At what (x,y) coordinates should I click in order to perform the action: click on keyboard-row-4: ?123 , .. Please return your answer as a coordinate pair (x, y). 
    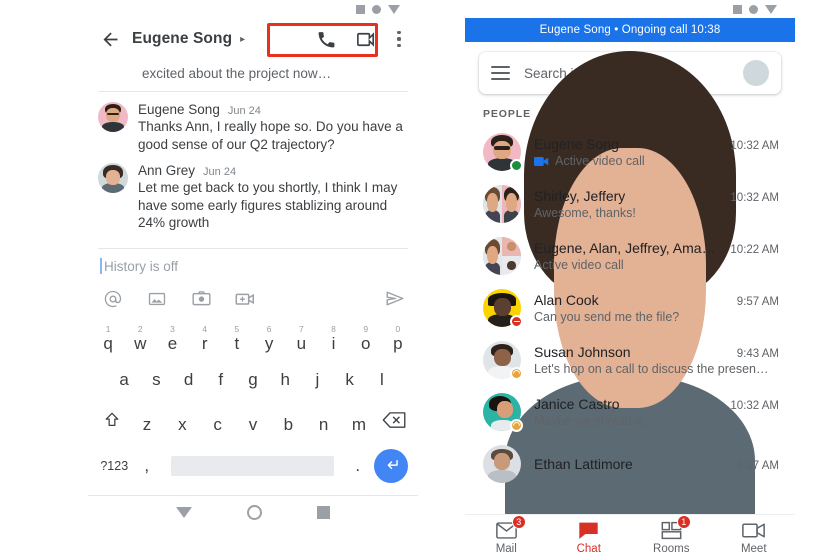
    Looking at the image, I should click on (253, 466).